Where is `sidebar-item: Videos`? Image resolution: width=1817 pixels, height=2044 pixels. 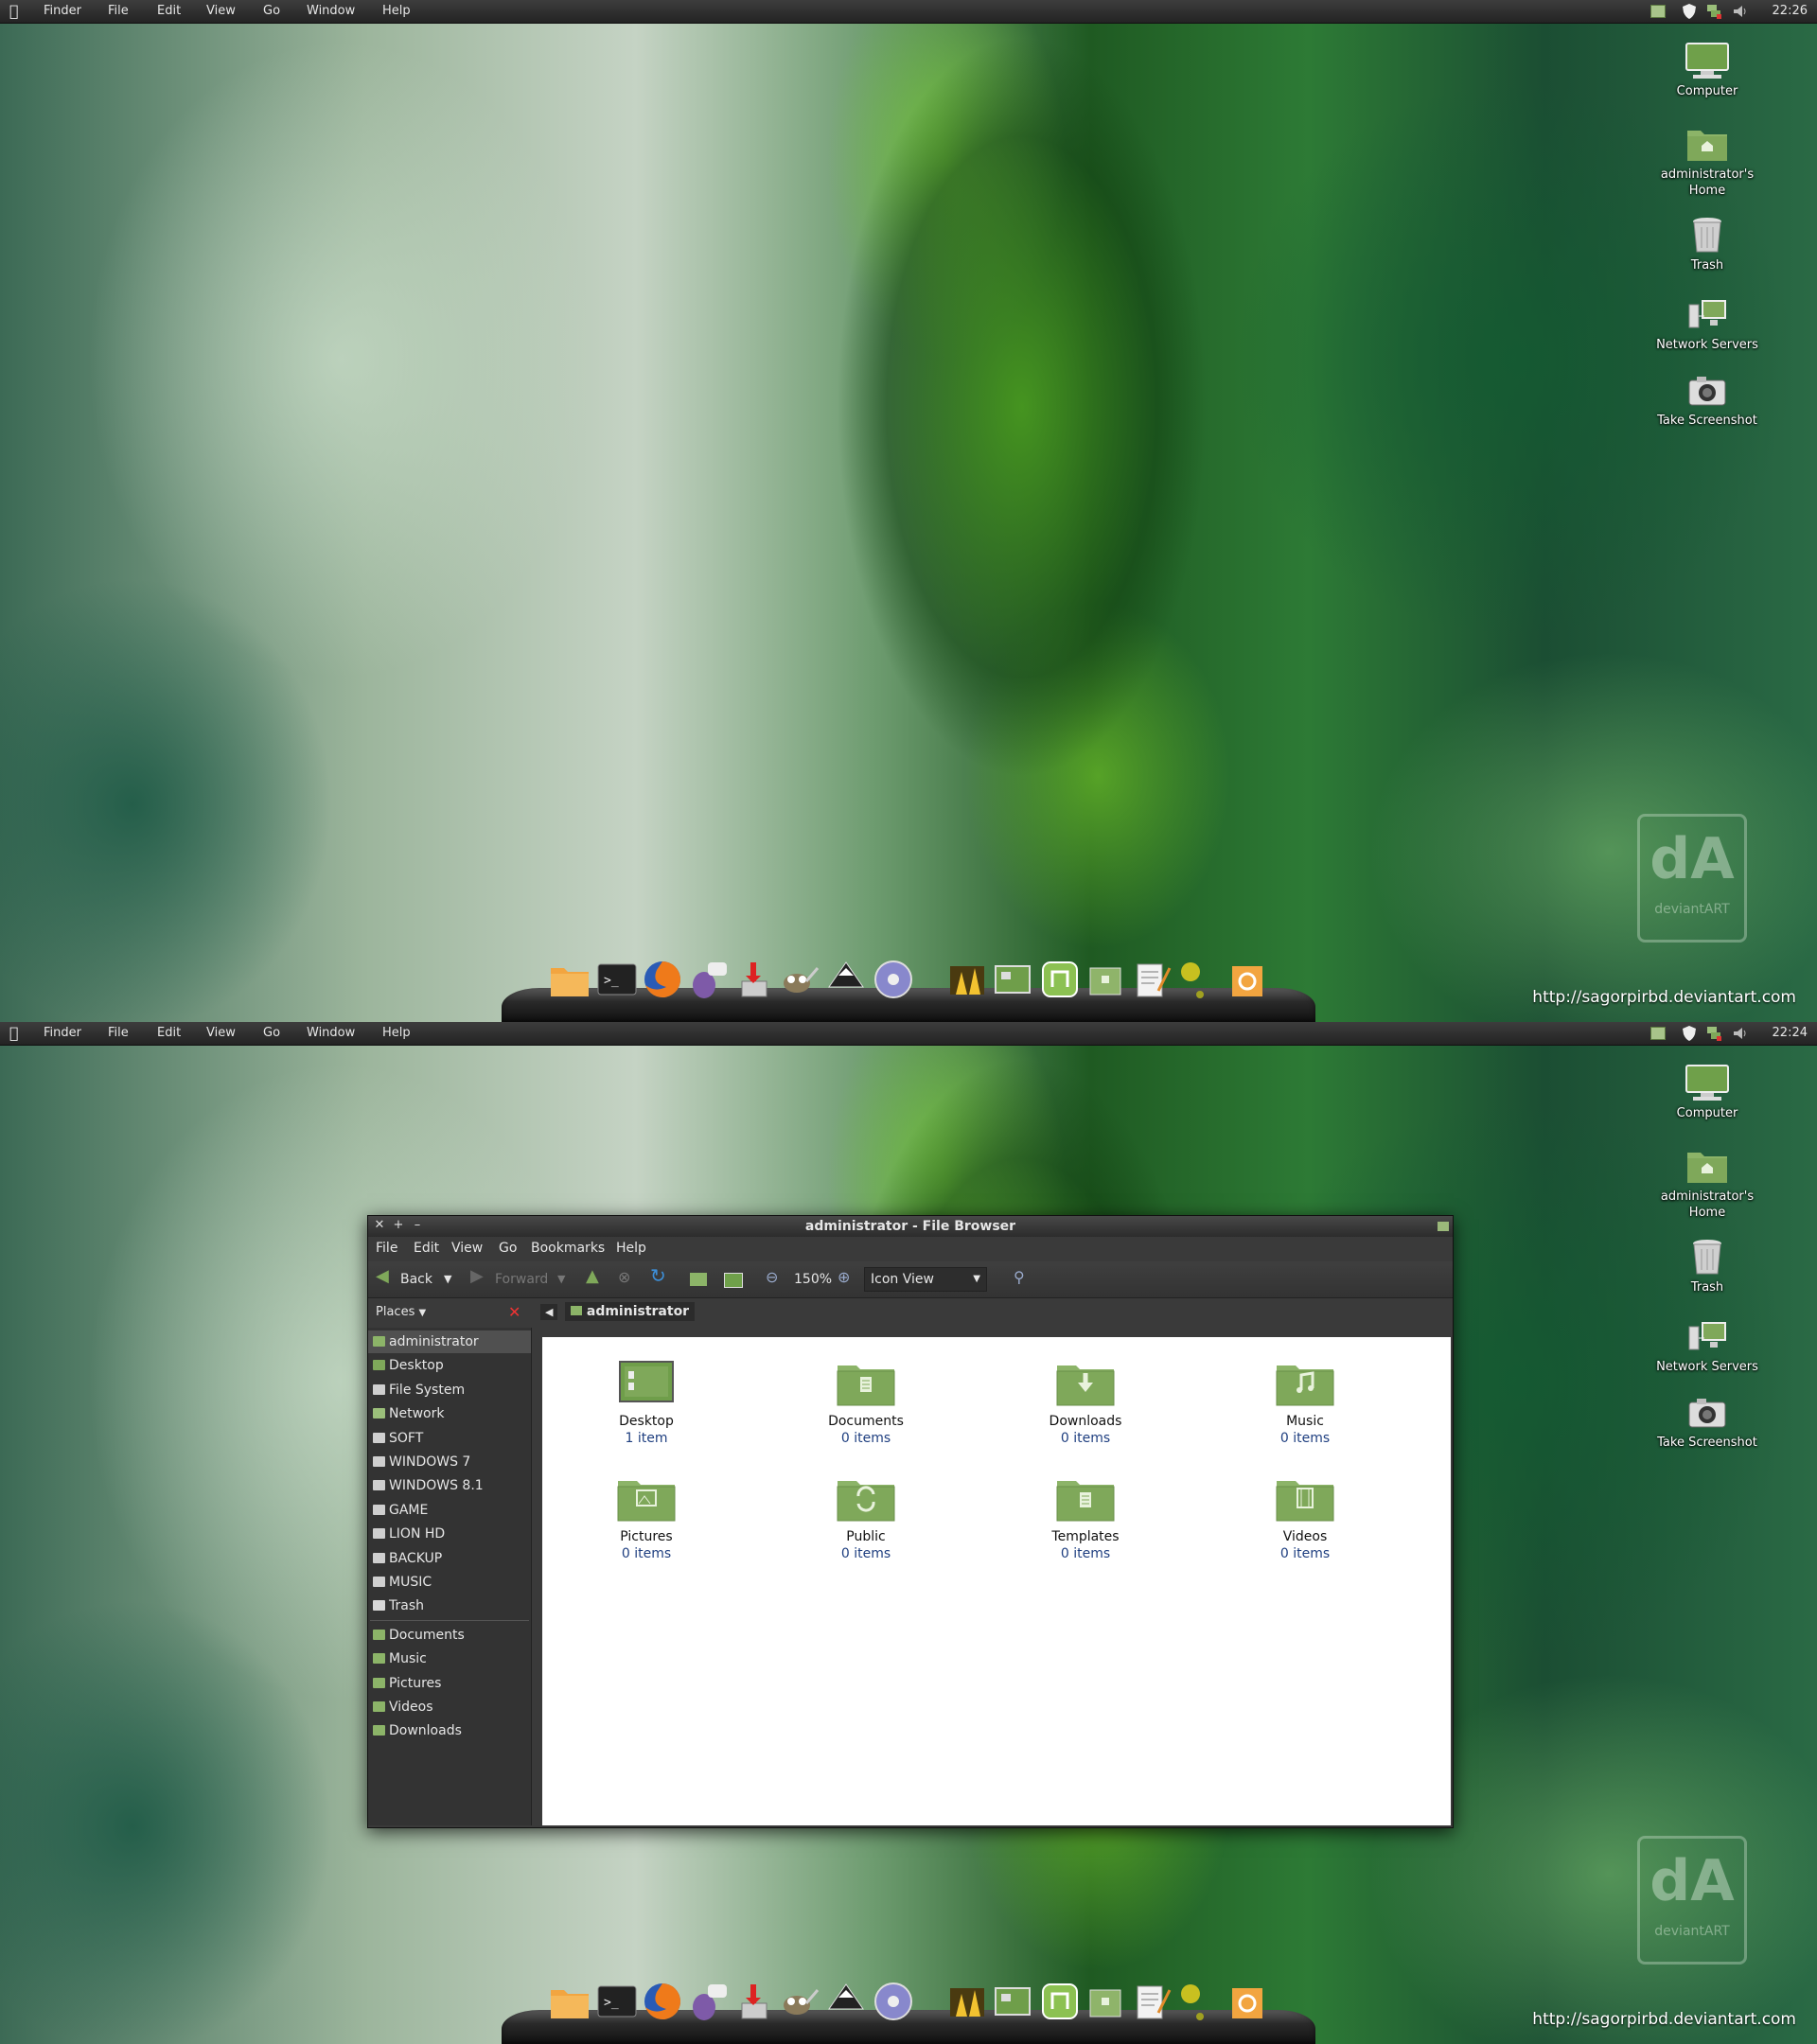
sidebar-item: Videos is located at coordinates (450, 1707).